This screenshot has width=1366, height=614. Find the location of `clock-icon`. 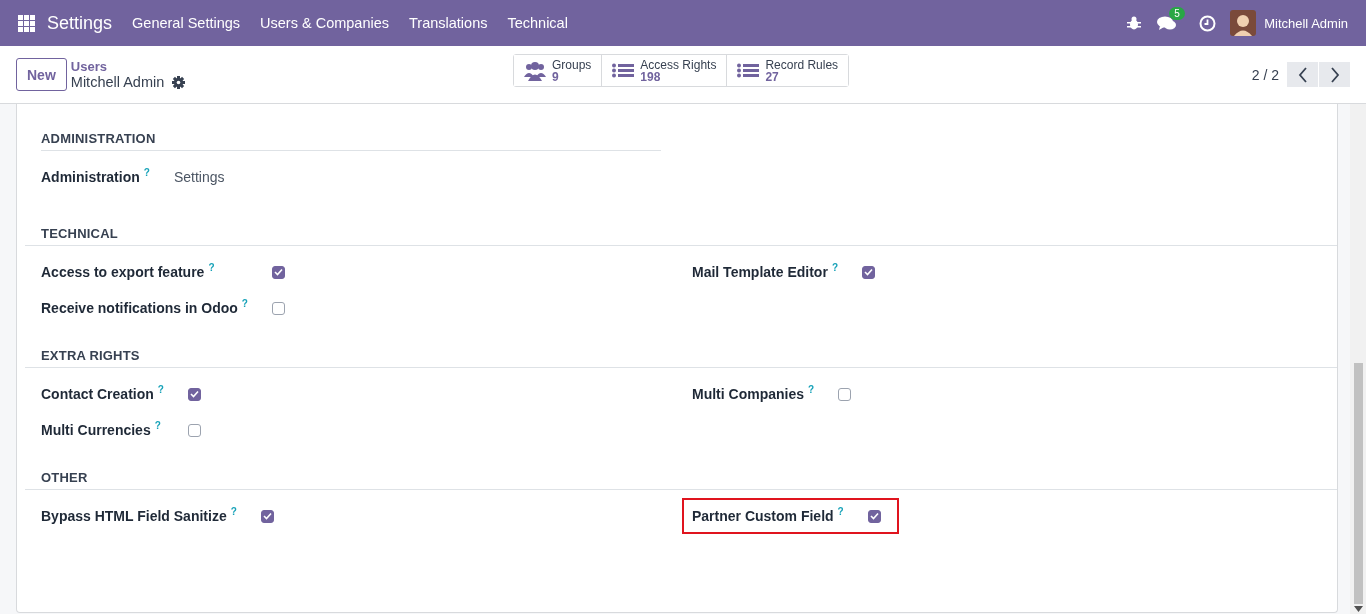

clock-icon is located at coordinates (1208, 23).